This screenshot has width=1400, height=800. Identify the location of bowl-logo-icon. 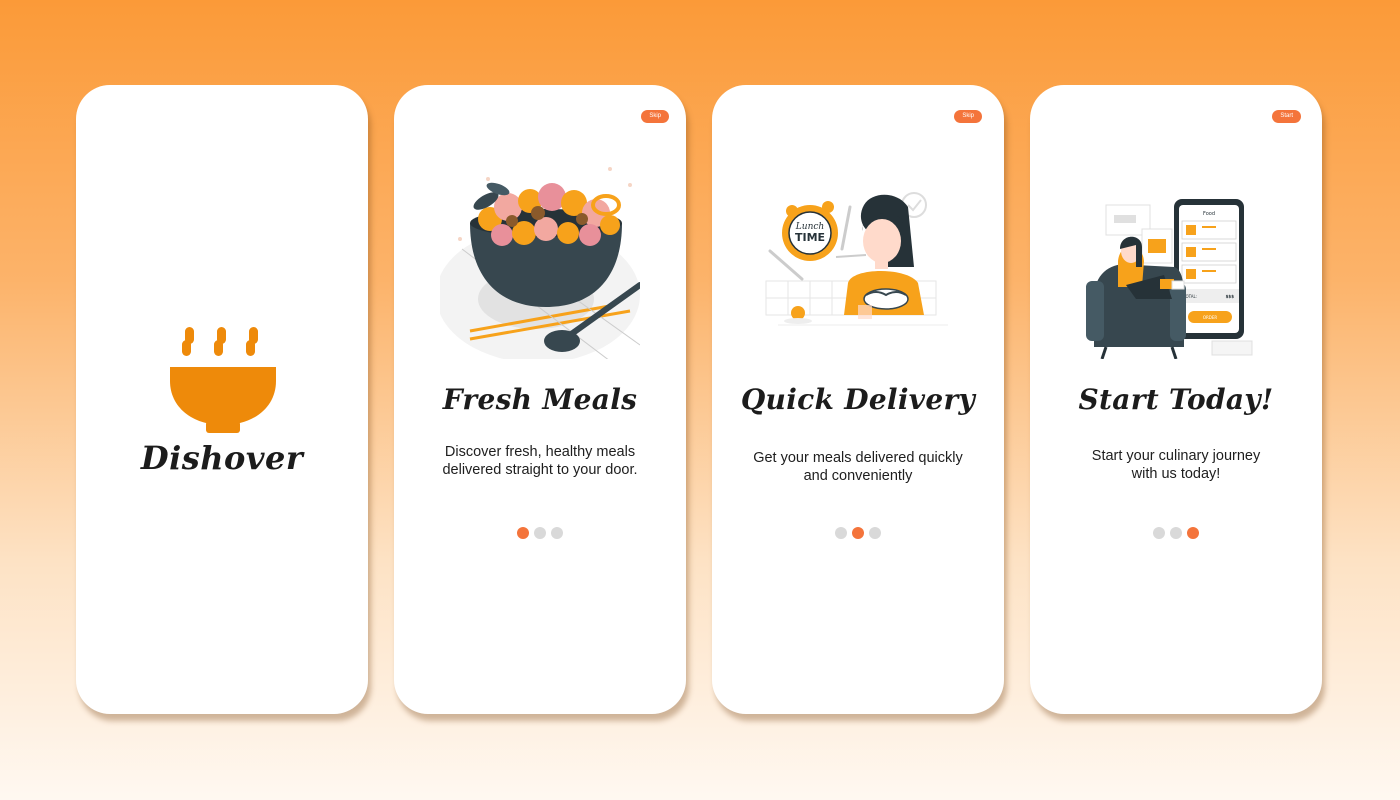
(223, 380).